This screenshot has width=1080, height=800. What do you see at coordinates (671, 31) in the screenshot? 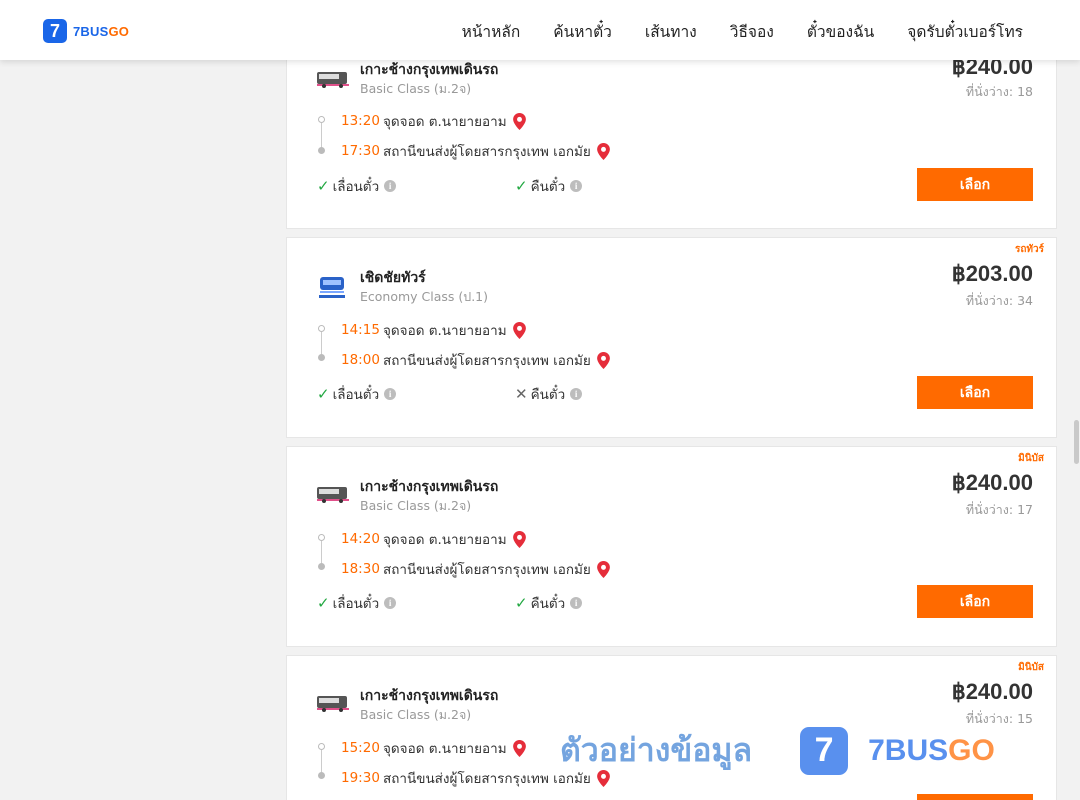
I see `nav-routes: เส้นทาง` at bounding box center [671, 31].